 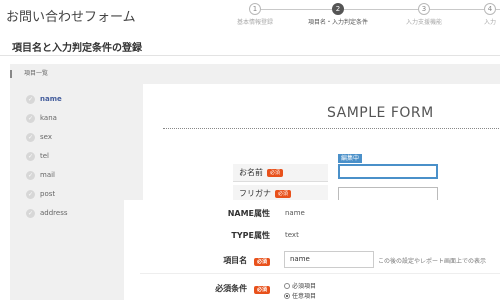 I want to click on step-label: 入力, so click(x=489, y=22).